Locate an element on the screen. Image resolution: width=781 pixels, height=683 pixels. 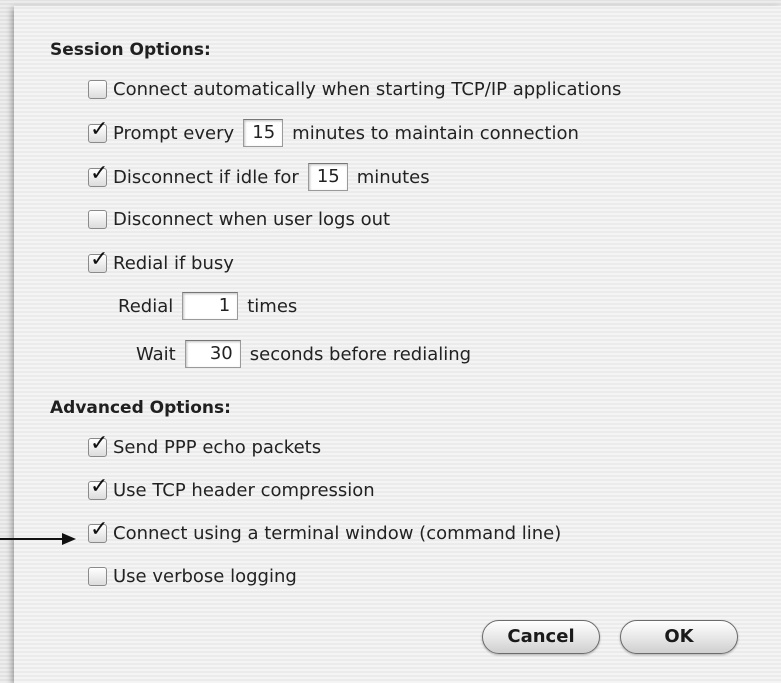
disconnect-idle-label: Disconnect if idle for is located at coordinates (206, 177).